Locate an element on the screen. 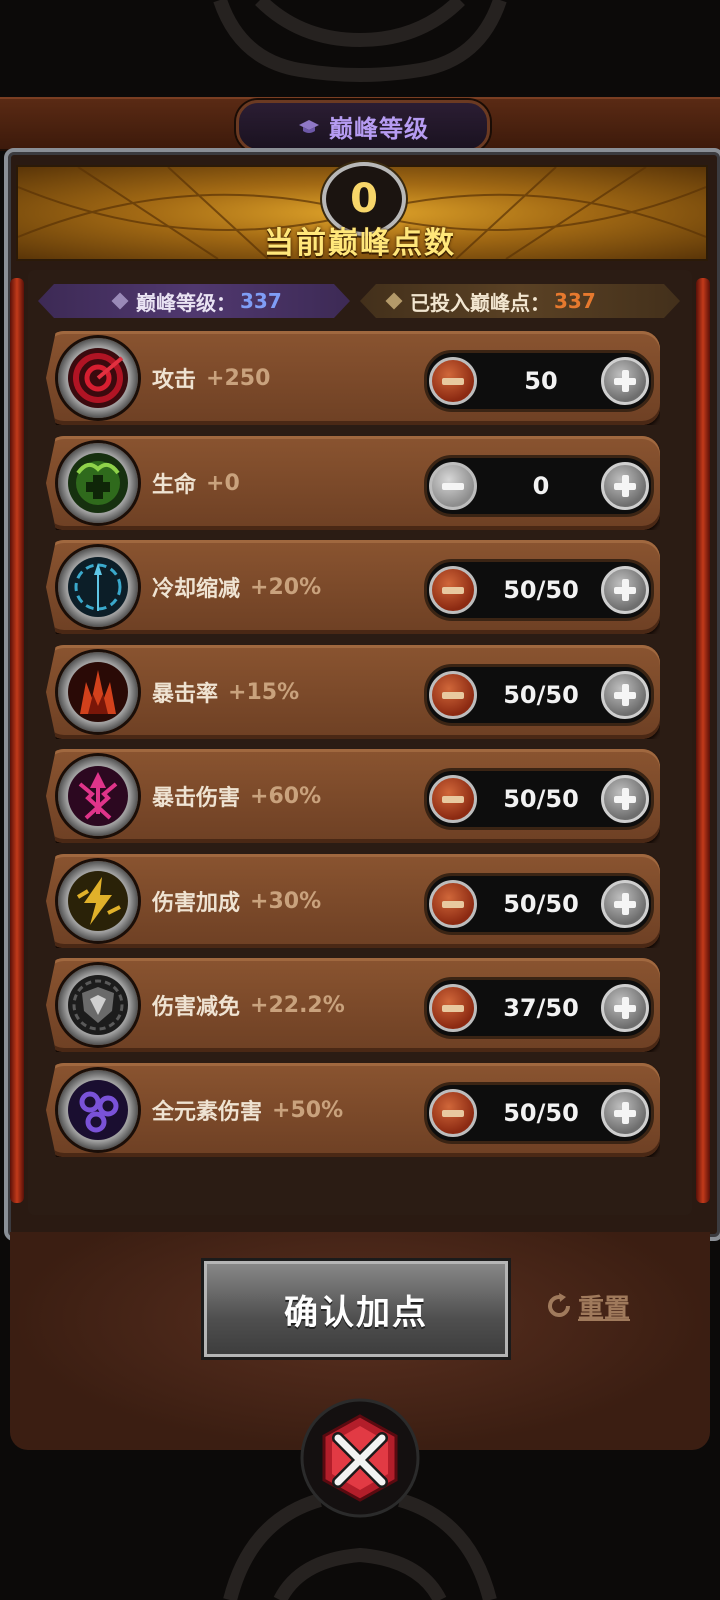  current-points-label: 当前巅峰点数 is located at coordinates (360, 243).